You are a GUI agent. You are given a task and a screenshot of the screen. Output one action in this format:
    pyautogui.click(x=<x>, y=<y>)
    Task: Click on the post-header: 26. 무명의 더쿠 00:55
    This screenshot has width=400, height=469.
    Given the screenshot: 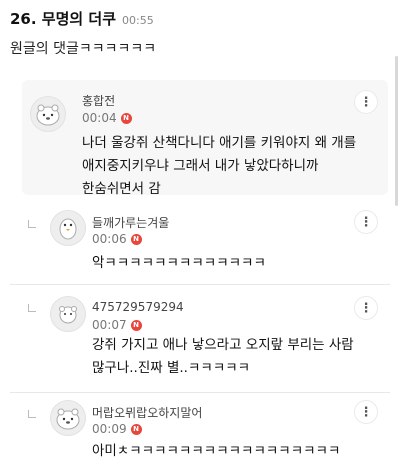 What is the action you would take?
    pyautogui.click(x=82, y=22)
    